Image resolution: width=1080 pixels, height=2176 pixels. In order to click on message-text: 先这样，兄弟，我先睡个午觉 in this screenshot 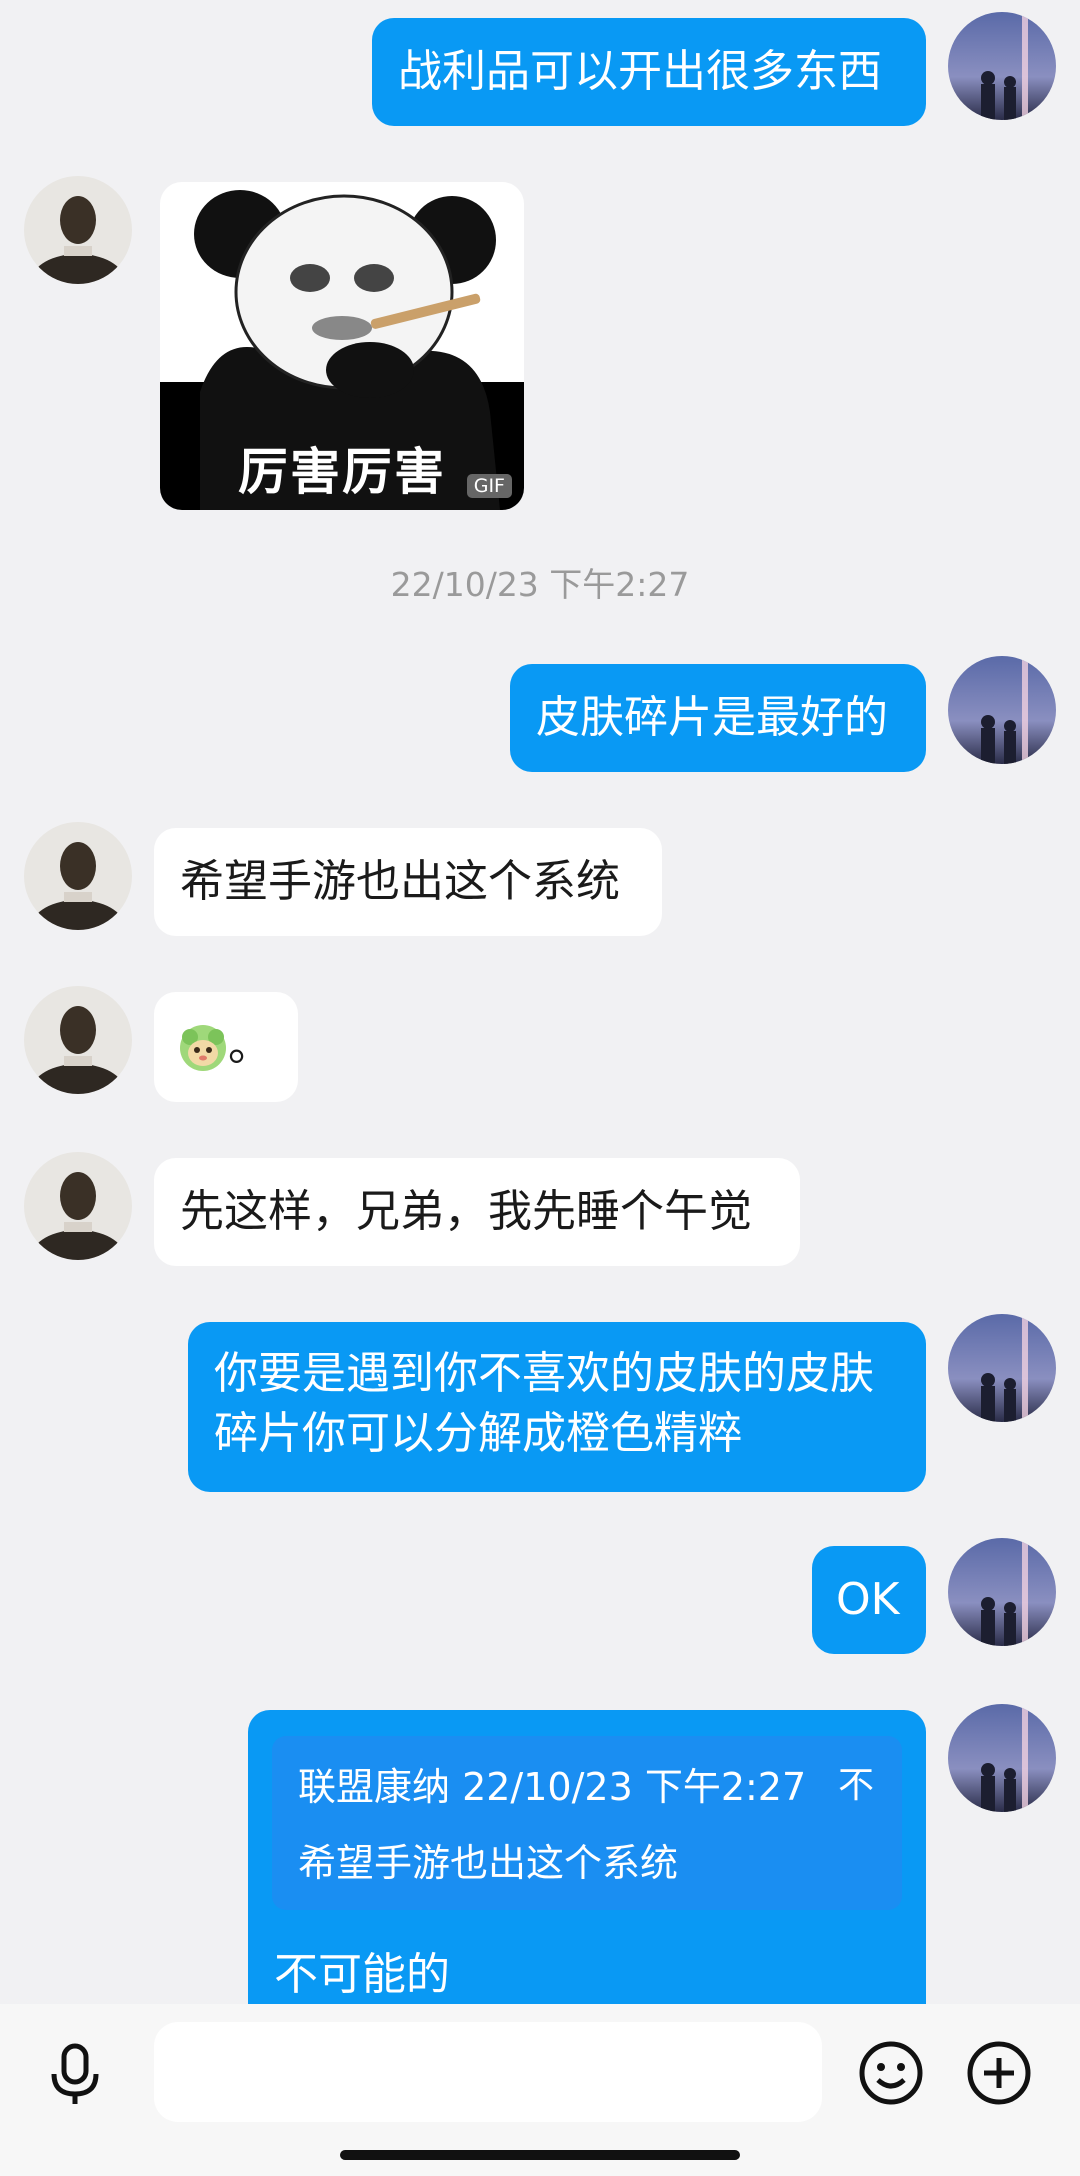, I will do `click(466, 1211)`.